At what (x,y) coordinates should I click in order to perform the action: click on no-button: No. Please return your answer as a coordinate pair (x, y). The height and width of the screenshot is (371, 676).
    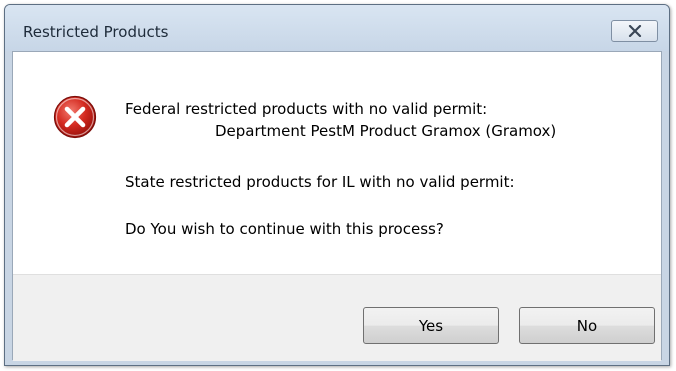
    Looking at the image, I should click on (587, 325).